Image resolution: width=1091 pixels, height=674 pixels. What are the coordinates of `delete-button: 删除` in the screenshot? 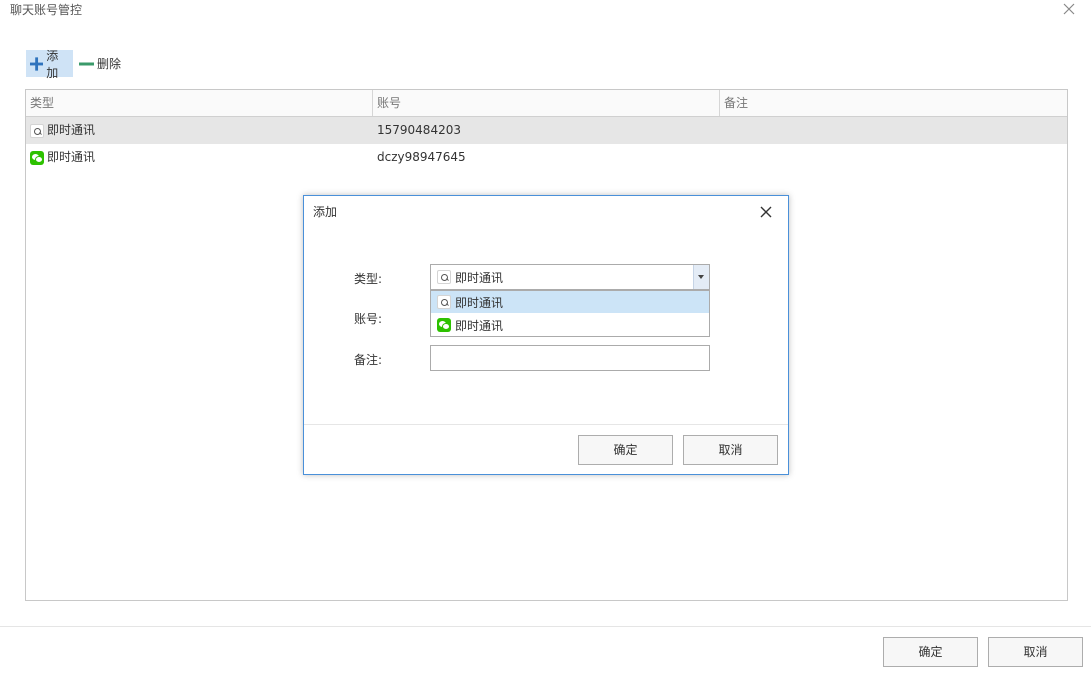 It's located at (100, 63).